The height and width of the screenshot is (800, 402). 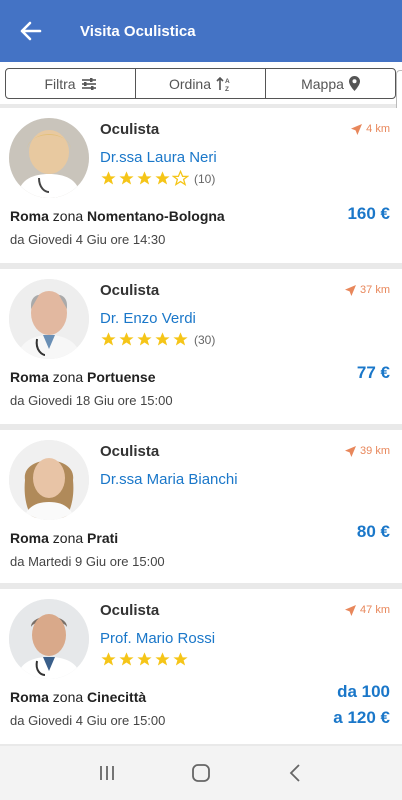 What do you see at coordinates (205, 178) in the screenshot?
I see `review-count: (10)` at bounding box center [205, 178].